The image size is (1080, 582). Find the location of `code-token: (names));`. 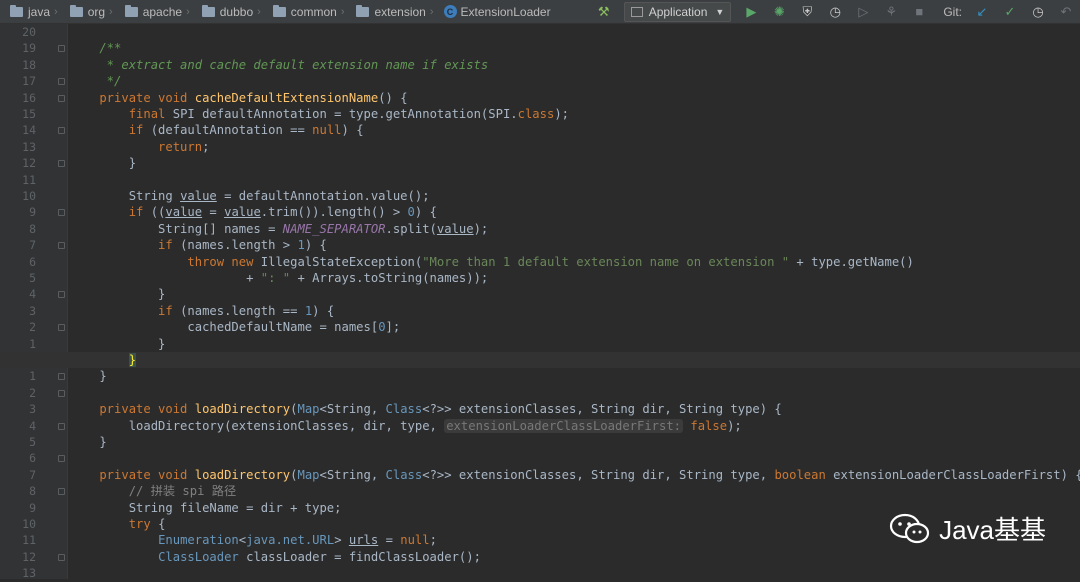

code-token: (names)); is located at coordinates (455, 278).